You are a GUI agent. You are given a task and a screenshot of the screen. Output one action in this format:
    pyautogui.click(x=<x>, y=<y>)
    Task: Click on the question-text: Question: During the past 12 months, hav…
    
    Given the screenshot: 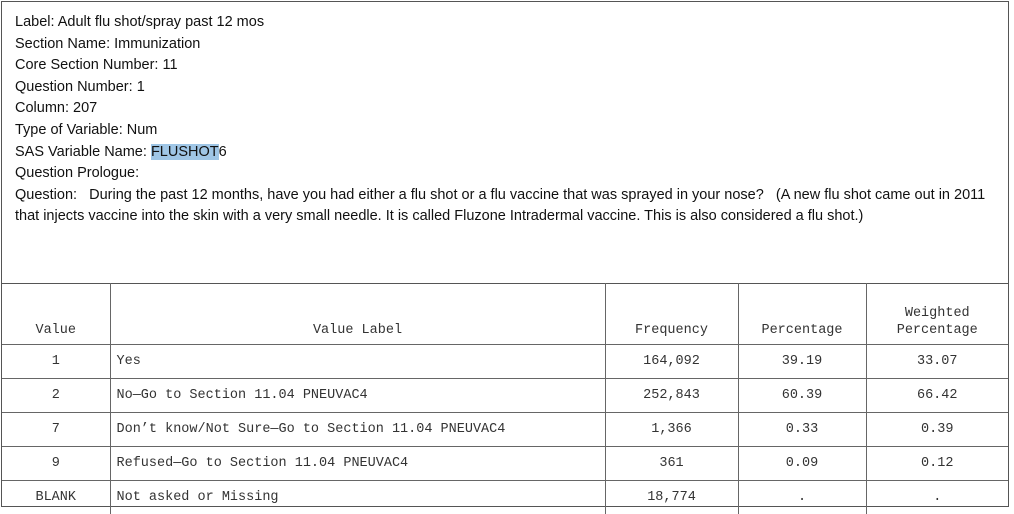 What is the action you would take?
    pyautogui.click(x=507, y=206)
    